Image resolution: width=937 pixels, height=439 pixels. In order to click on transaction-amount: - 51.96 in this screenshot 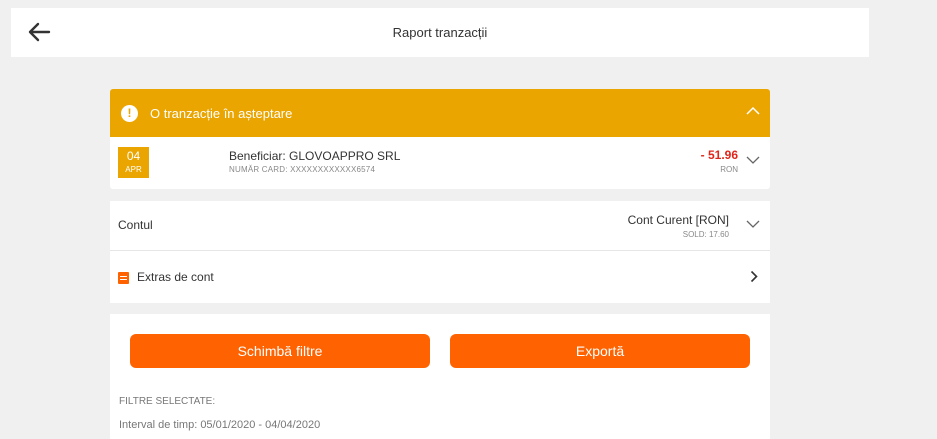, I will do `click(719, 155)`.